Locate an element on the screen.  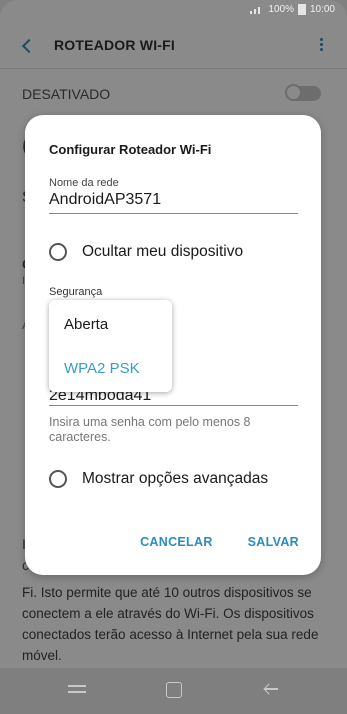
hide-device-option: Ocultar meu dispositivo is located at coordinates (146, 252).